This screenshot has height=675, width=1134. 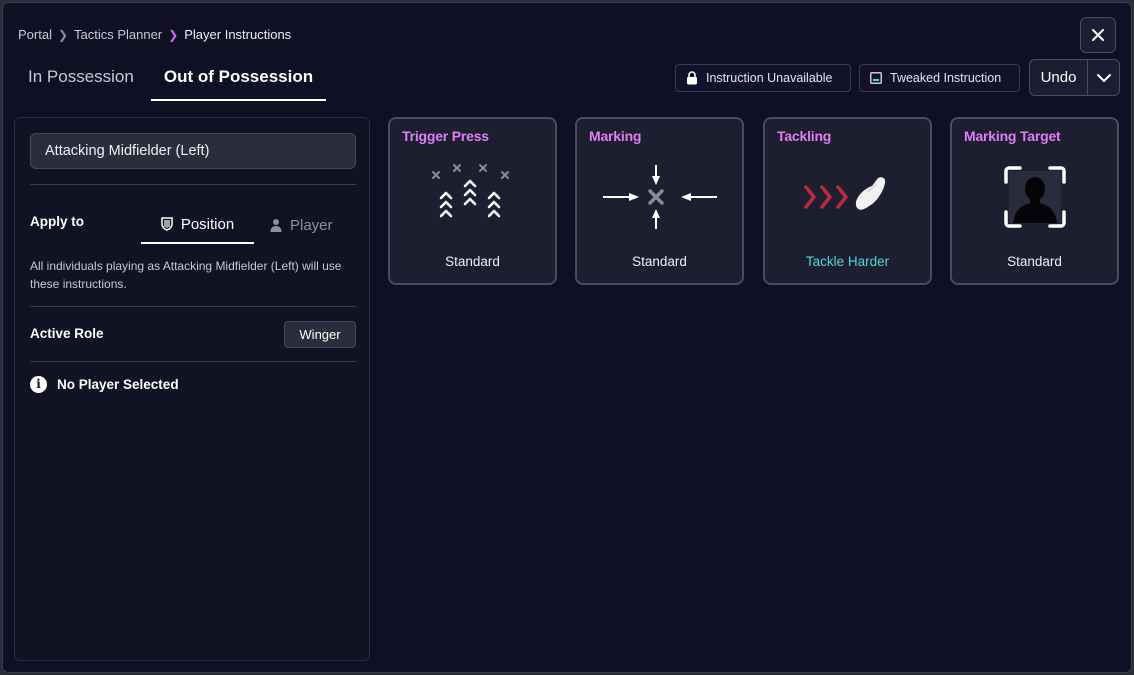 What do you see at coordinates (238, 80) in the screenshot?
I see `tab-out-of-possession: Out of Possession` at bounding box center [238, 80].